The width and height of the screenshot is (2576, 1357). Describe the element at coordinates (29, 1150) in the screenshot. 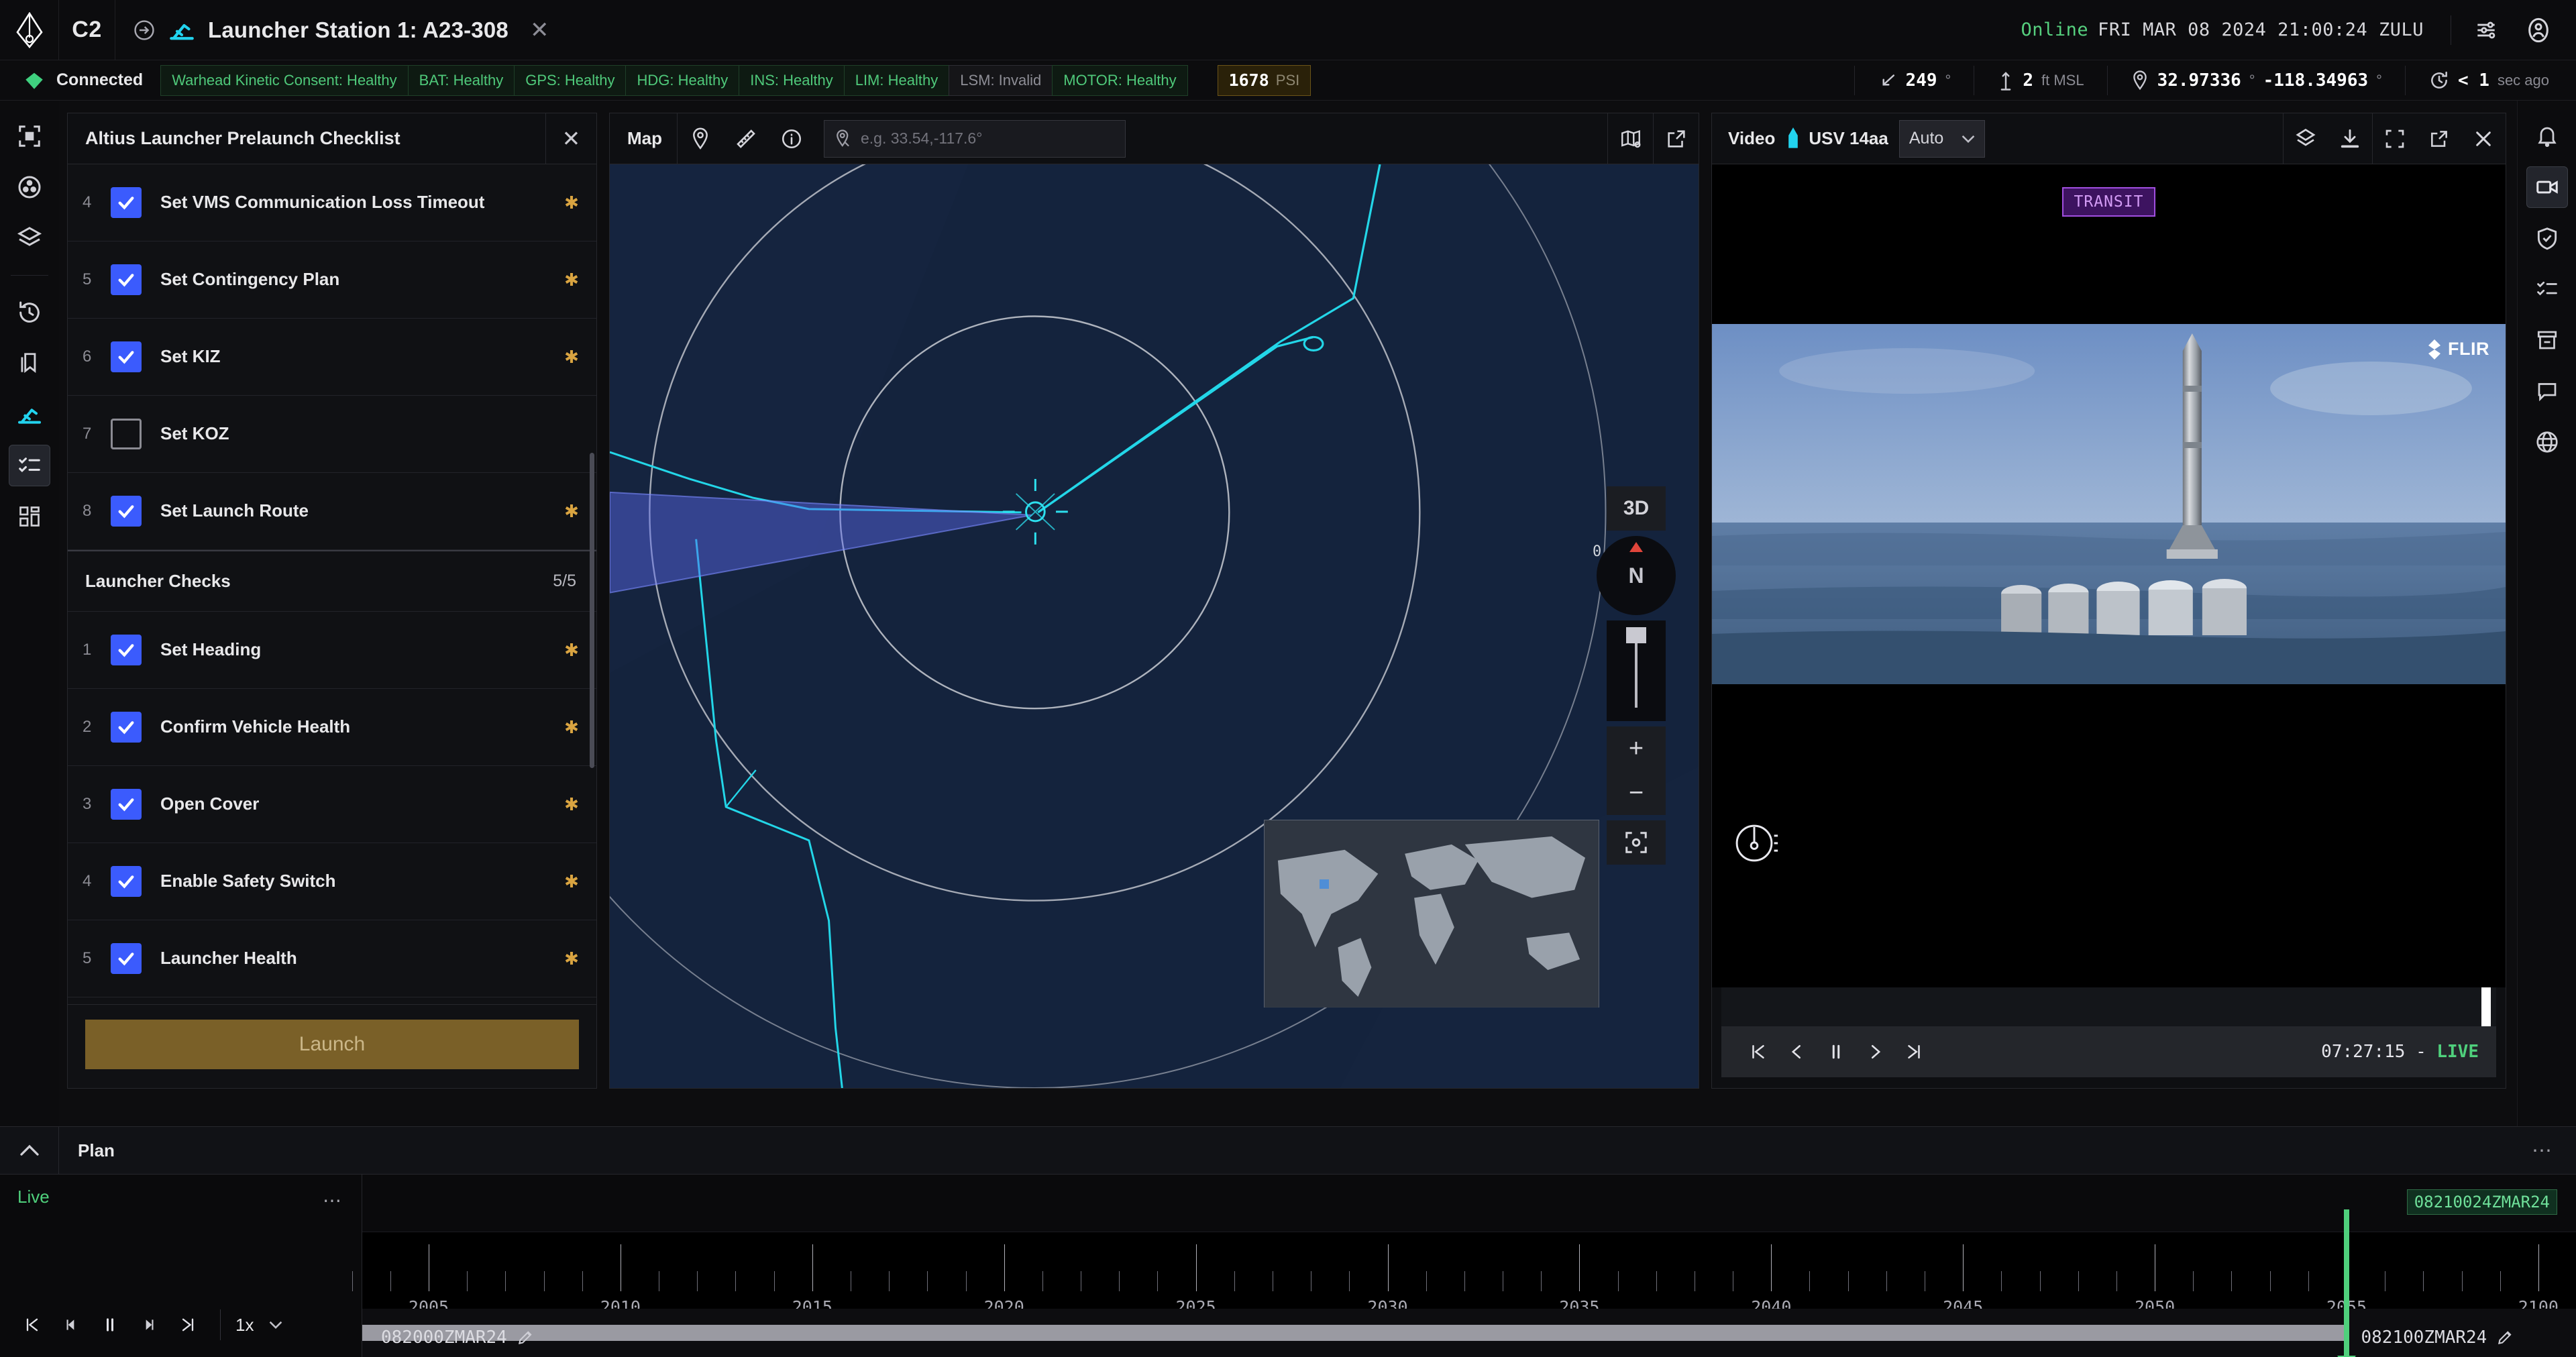

I see `collapse-plan-icon` at that location.